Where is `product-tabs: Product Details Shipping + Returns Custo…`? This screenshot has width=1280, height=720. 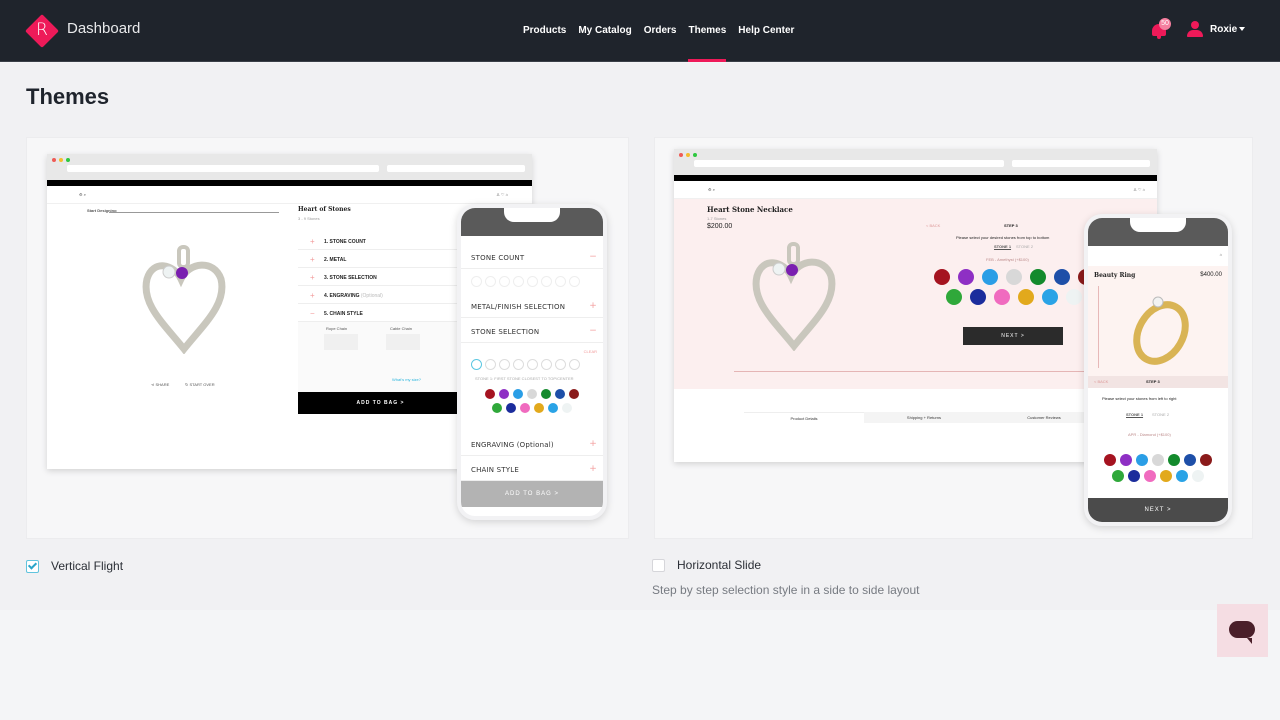
product-tabs: Product Details Shipping + Returns Custo… is located at coordinates (924, 417).